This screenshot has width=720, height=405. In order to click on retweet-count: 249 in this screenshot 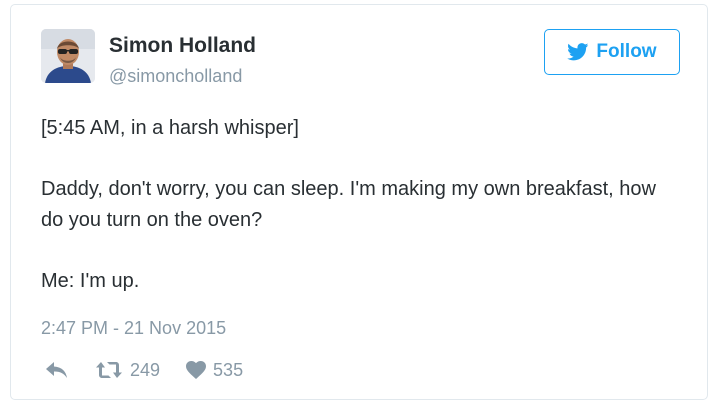, I will do `click(145, 369)`.